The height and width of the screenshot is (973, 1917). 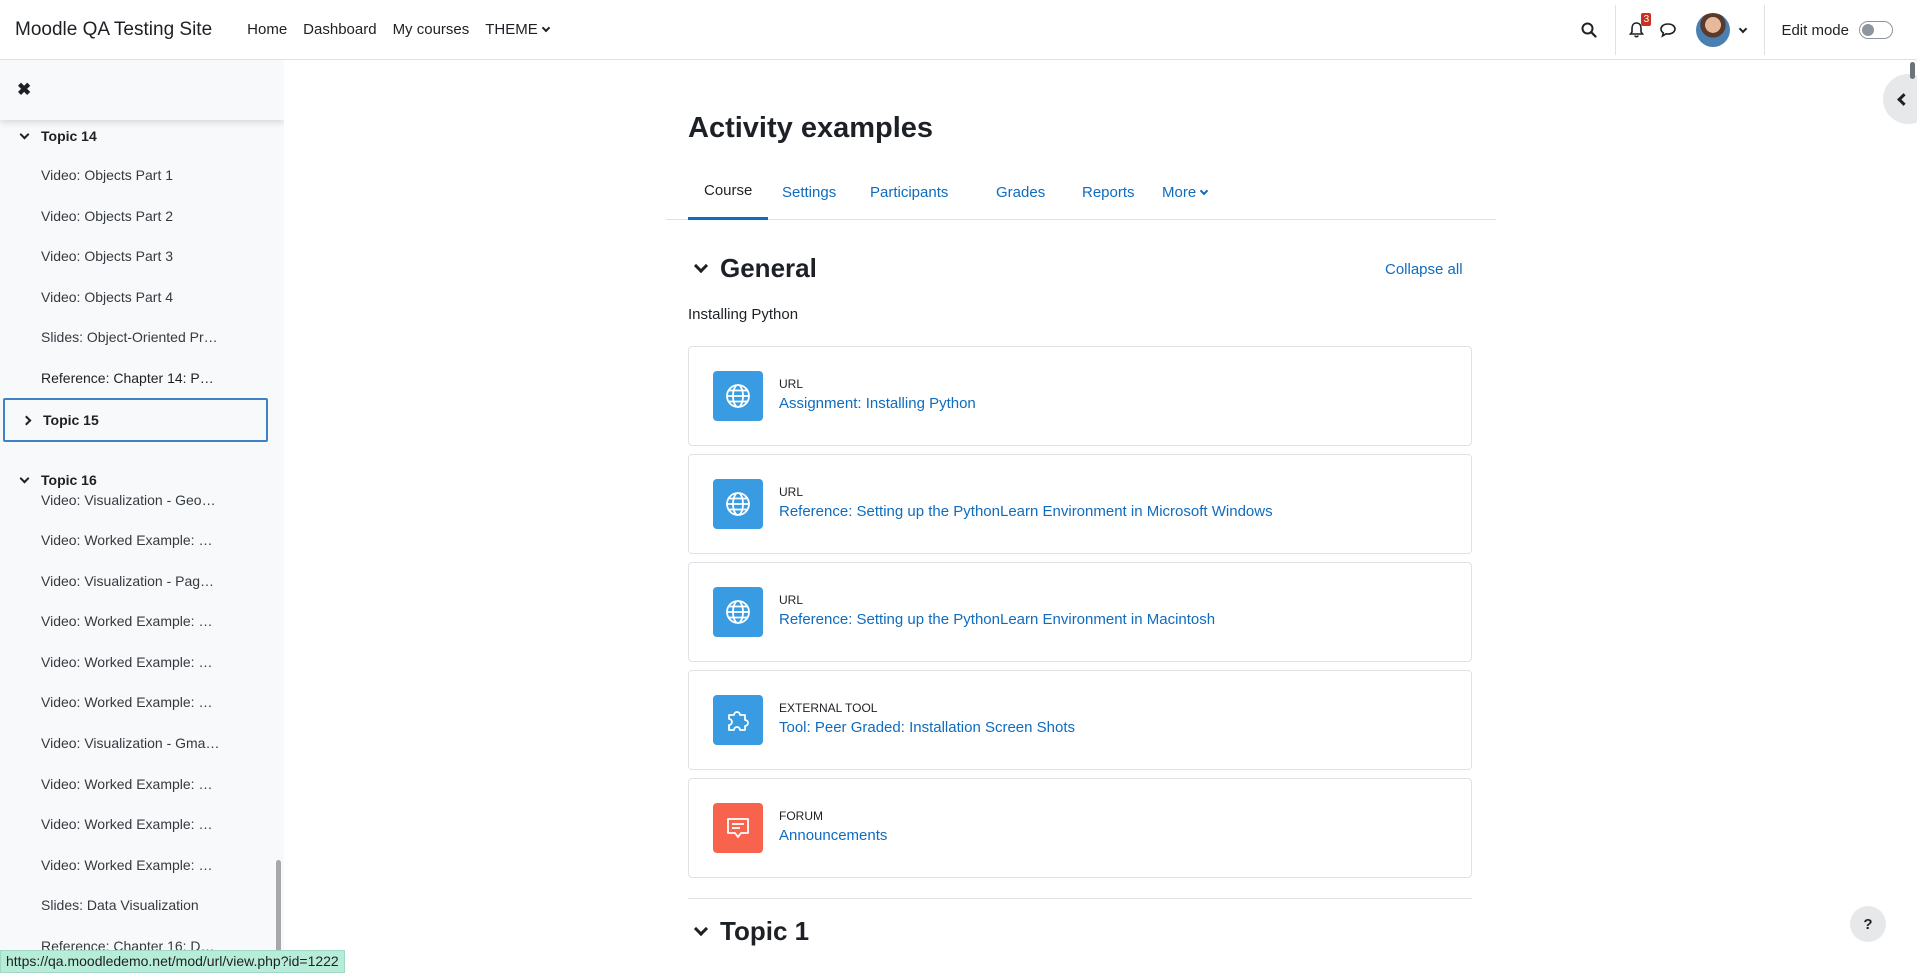 I want to click on course-index-item: Video: Objects Part 4, so click(x=141, y=297).